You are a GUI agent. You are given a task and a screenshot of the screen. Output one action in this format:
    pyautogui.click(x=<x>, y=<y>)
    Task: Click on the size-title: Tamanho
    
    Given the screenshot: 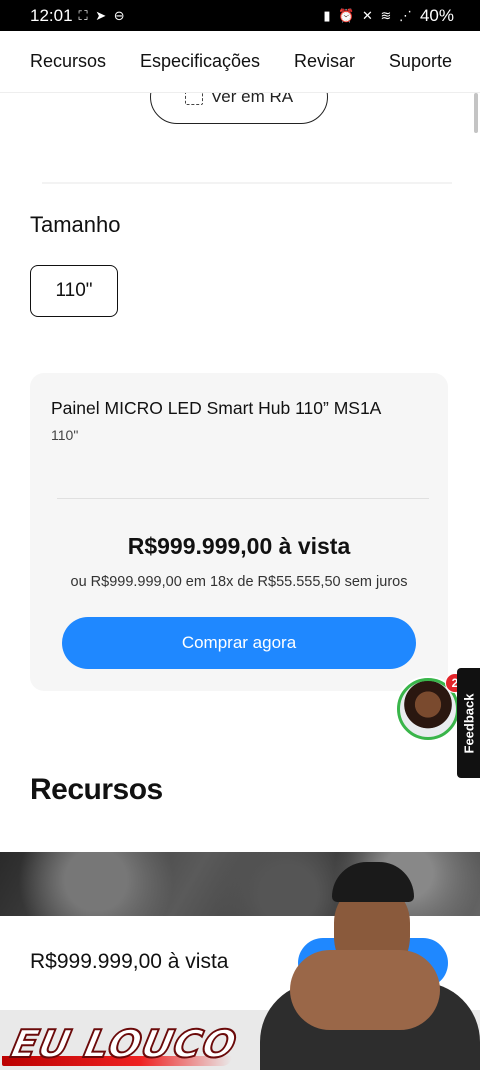 What is the action you would take?
    pyautogui.click(x=75, y=224)
    